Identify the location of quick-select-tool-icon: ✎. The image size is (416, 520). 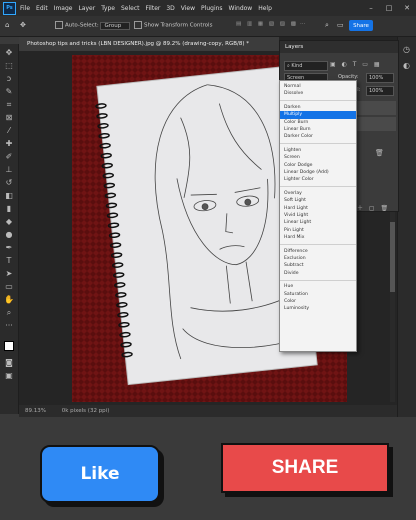
(9, 92).